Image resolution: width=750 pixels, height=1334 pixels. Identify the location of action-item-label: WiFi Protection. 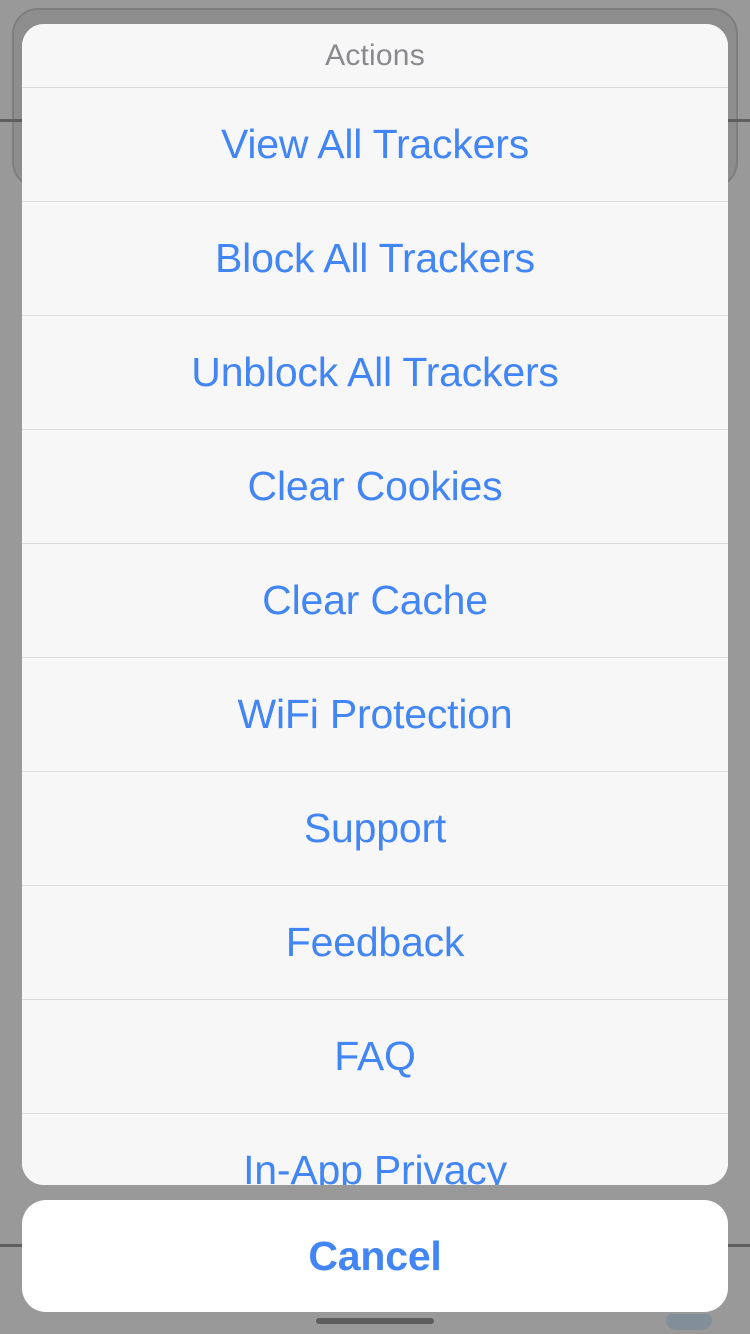
(375, 714).